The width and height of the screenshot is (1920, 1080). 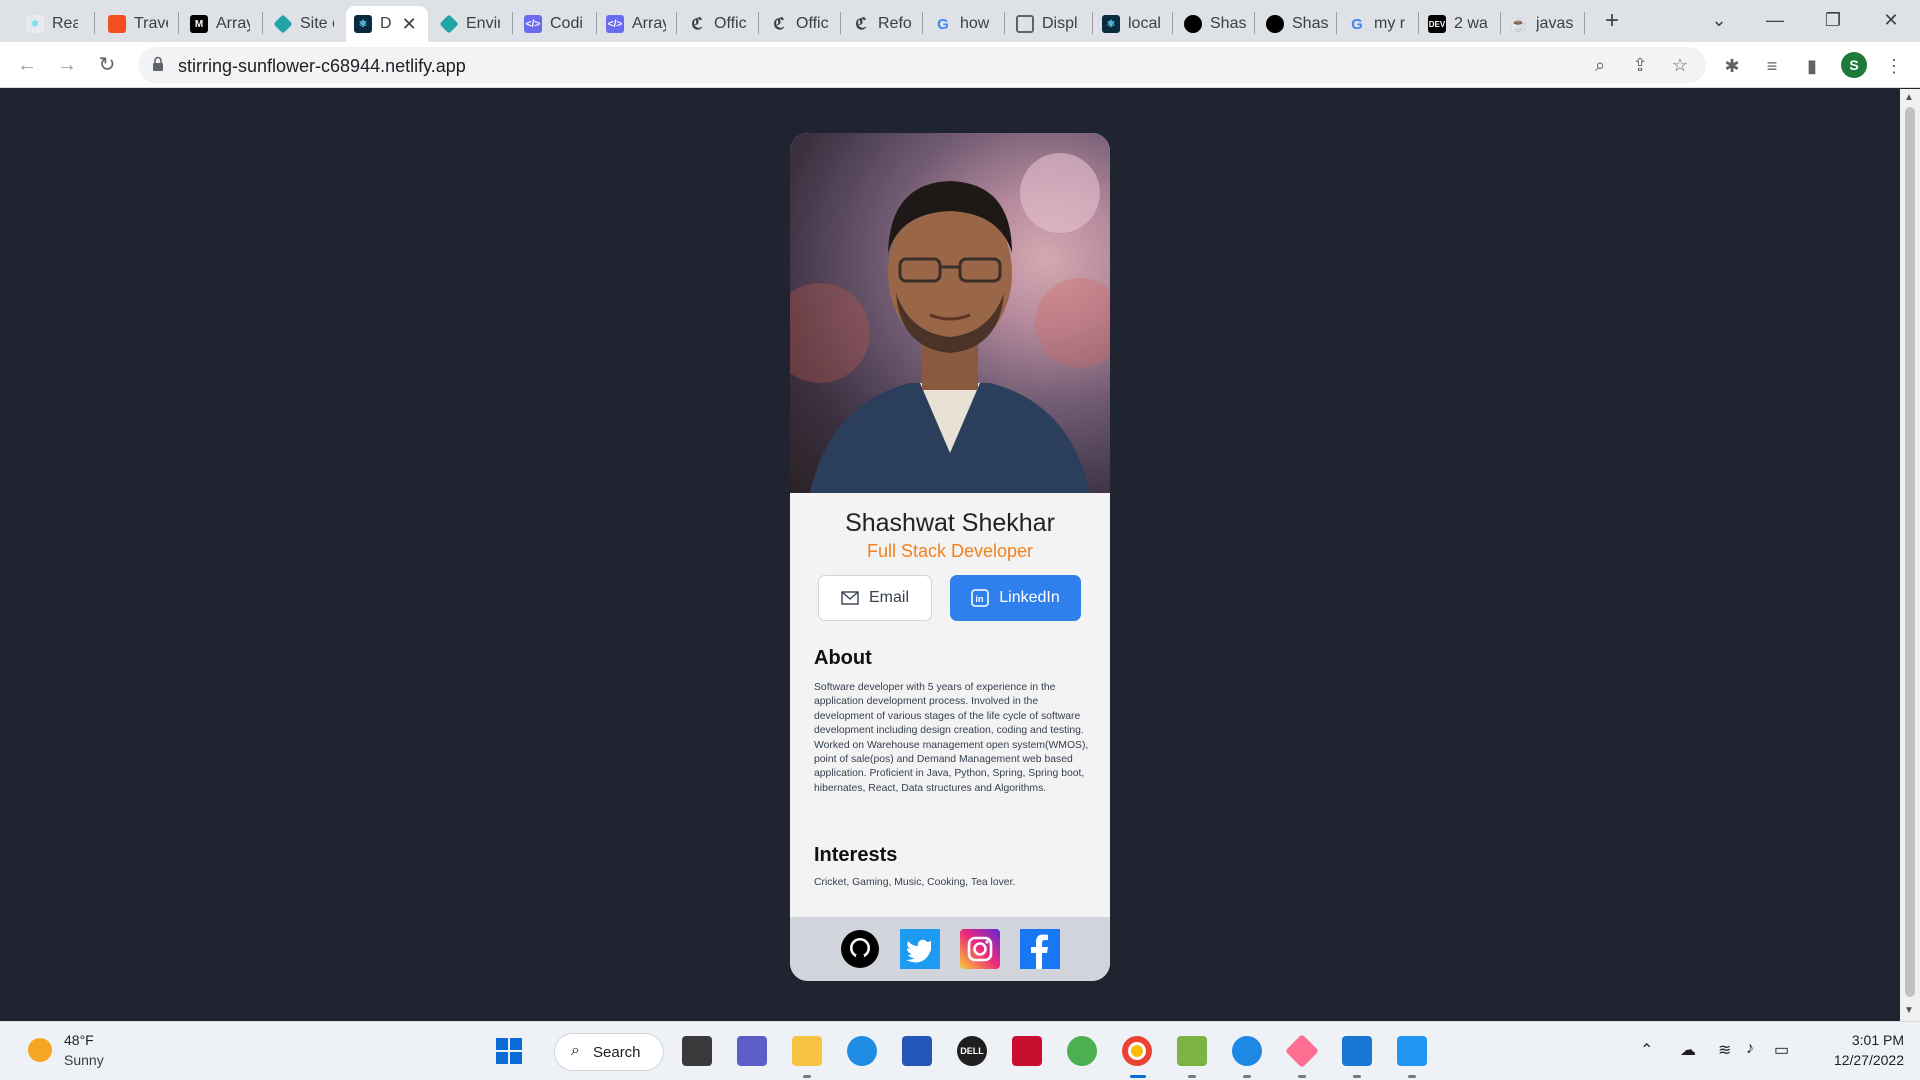 What do you see at coordinates (1600, 65) in the screenshot?
I see `zoom-icon: ⌕` at bounding box center [1600, 65].